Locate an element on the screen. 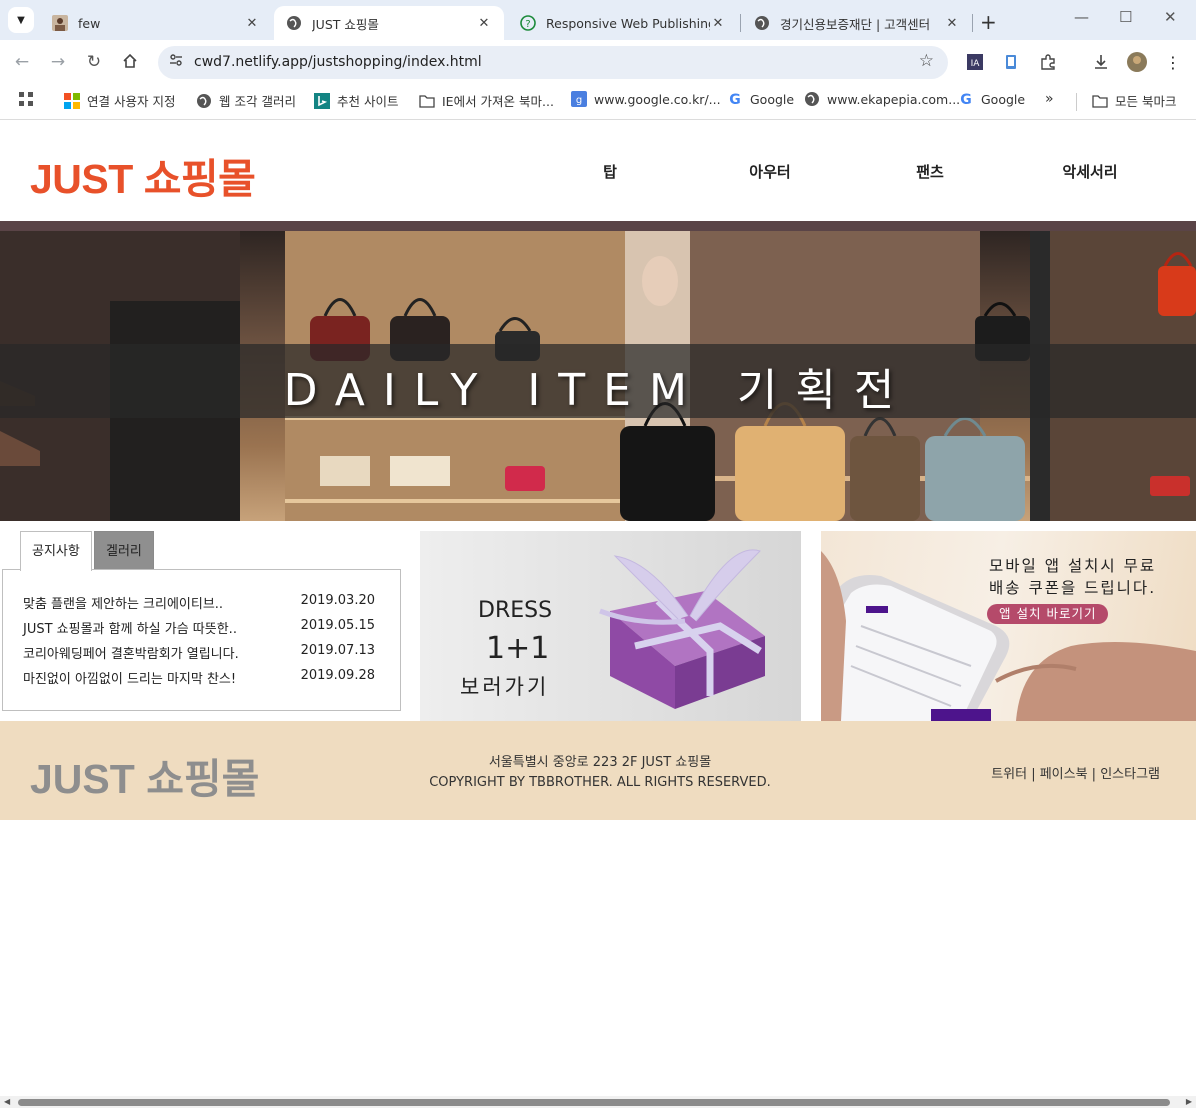 The image size is (1196, 1108). site-settings-icon is located at coordinates (176, 62).